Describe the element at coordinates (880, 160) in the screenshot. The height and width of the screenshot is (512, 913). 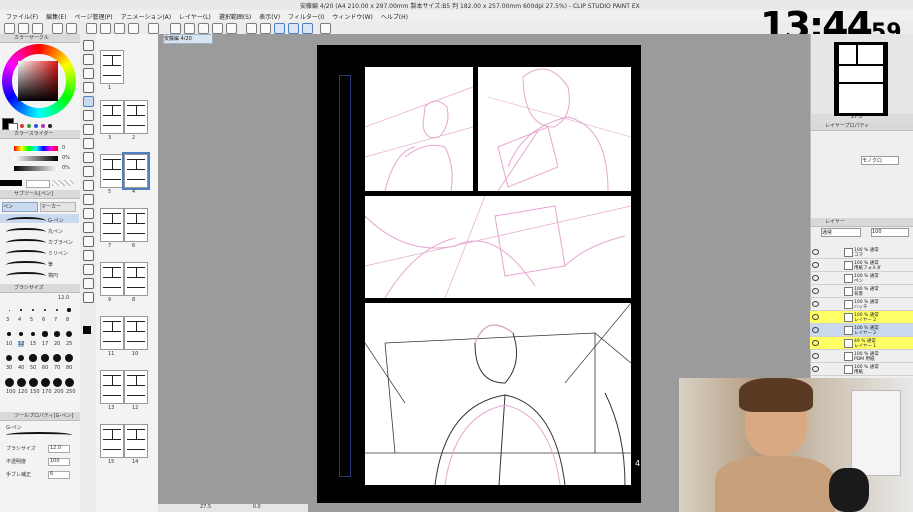
I see `layer-color-select: モノクロ` at that location.